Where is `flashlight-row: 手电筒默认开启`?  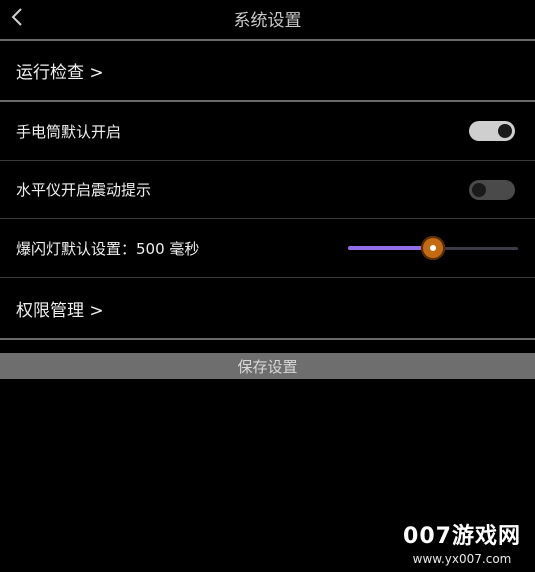
flashlight-row: 手电筒默认开启 is located at coordinates (267, 131).